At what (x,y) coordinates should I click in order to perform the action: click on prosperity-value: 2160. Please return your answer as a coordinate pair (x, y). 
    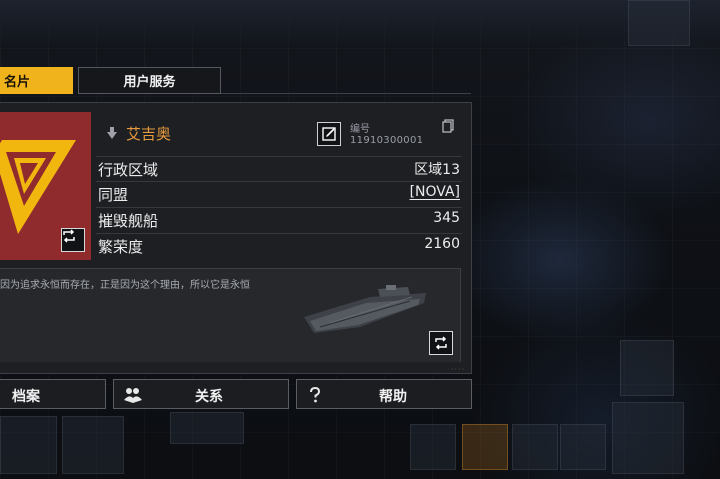
    Looking at the image, I should click on (442, 244).